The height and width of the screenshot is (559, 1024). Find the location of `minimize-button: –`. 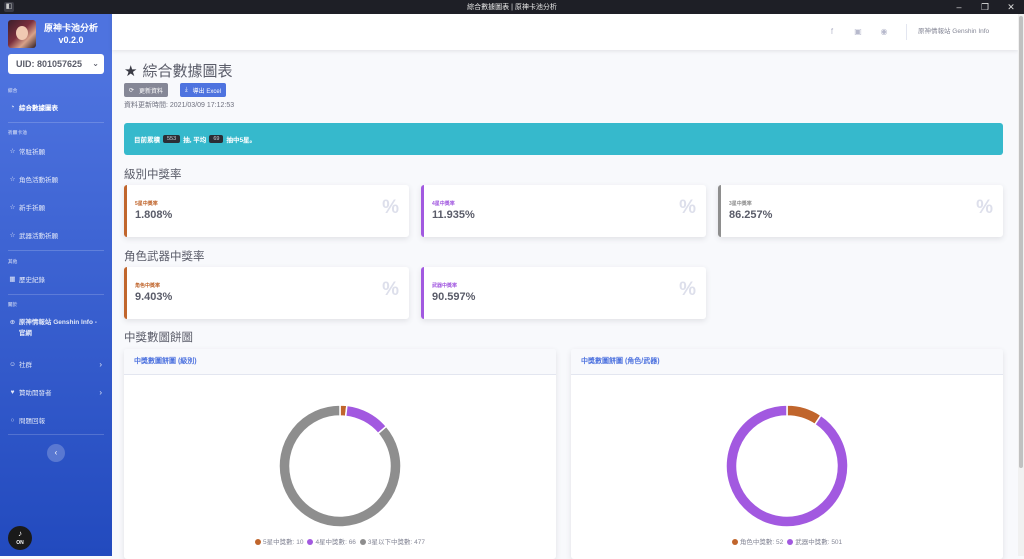

minimize-button: – is located at coordinates (959, 7).